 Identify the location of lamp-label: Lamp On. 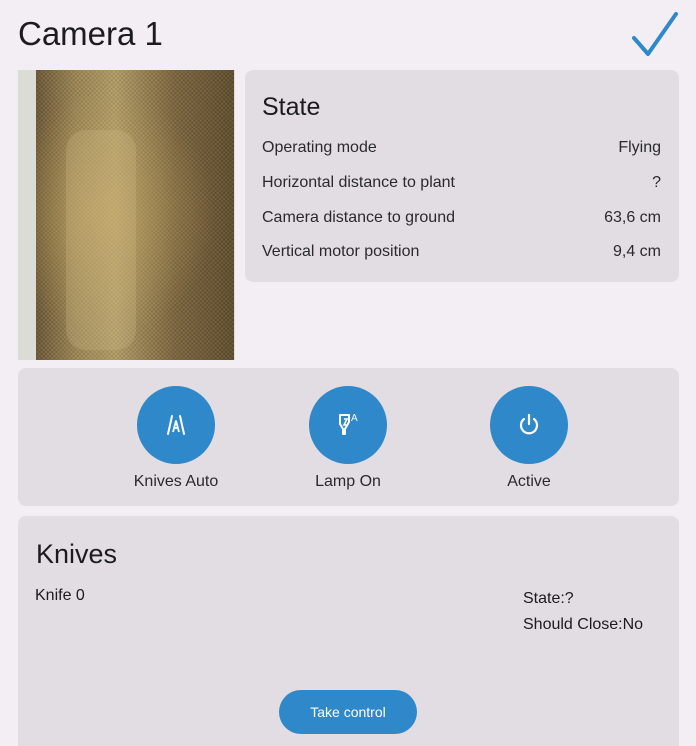
(348, 481).